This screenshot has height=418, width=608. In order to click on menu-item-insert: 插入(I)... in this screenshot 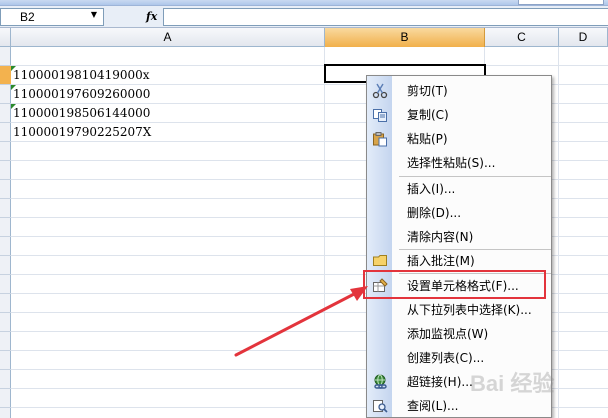, I will do `click(459, 189)`.